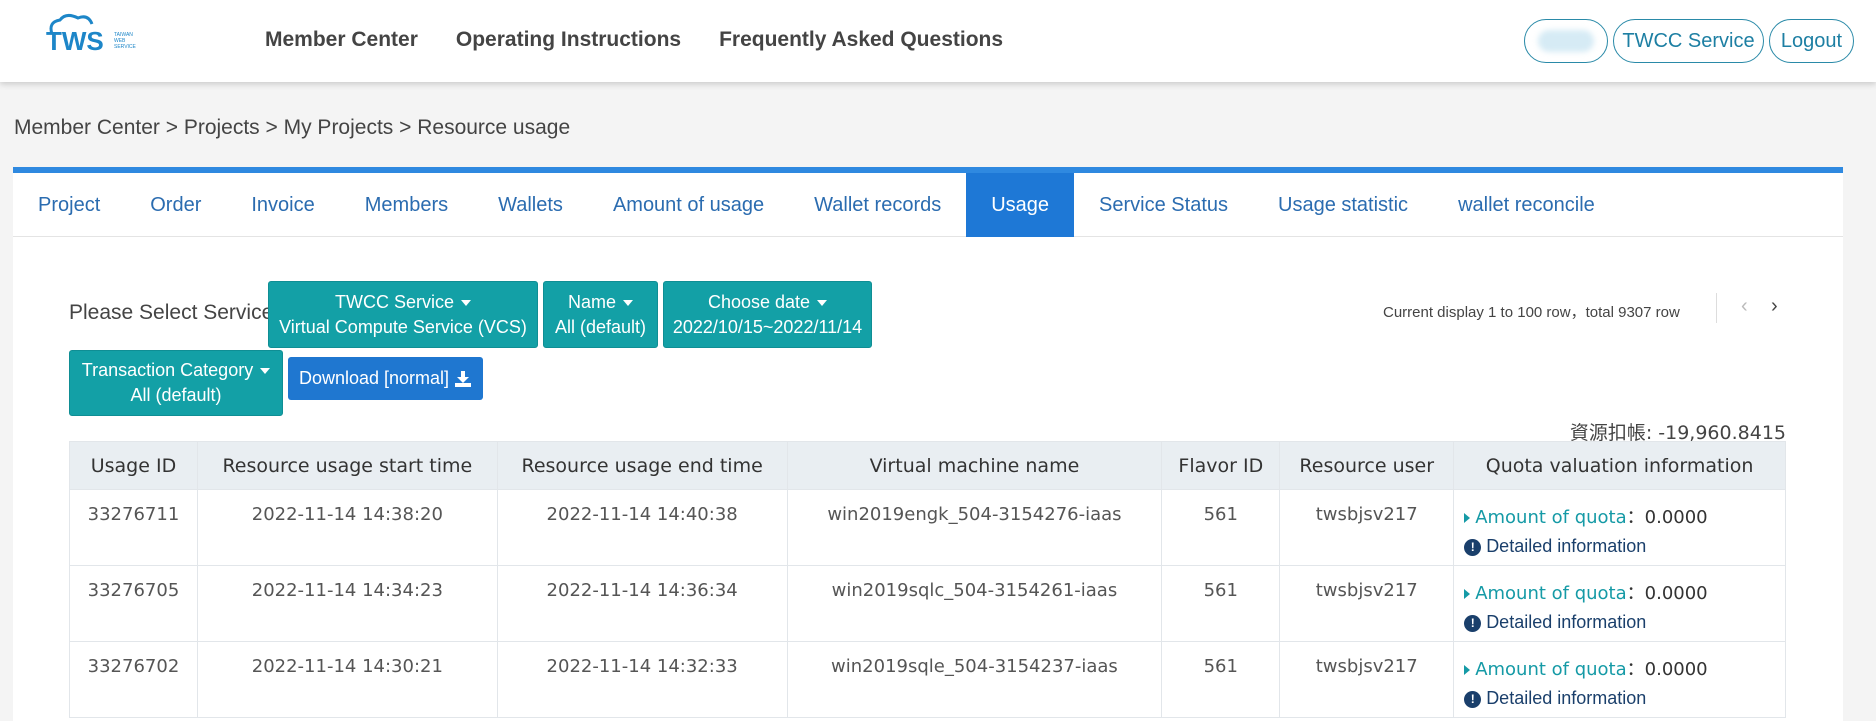  What do you see at coordinates (642, 679) in the screenshot?
I see `cell-end-time: 2022-11-14 14:32:33` at bounding box center [642, 679].